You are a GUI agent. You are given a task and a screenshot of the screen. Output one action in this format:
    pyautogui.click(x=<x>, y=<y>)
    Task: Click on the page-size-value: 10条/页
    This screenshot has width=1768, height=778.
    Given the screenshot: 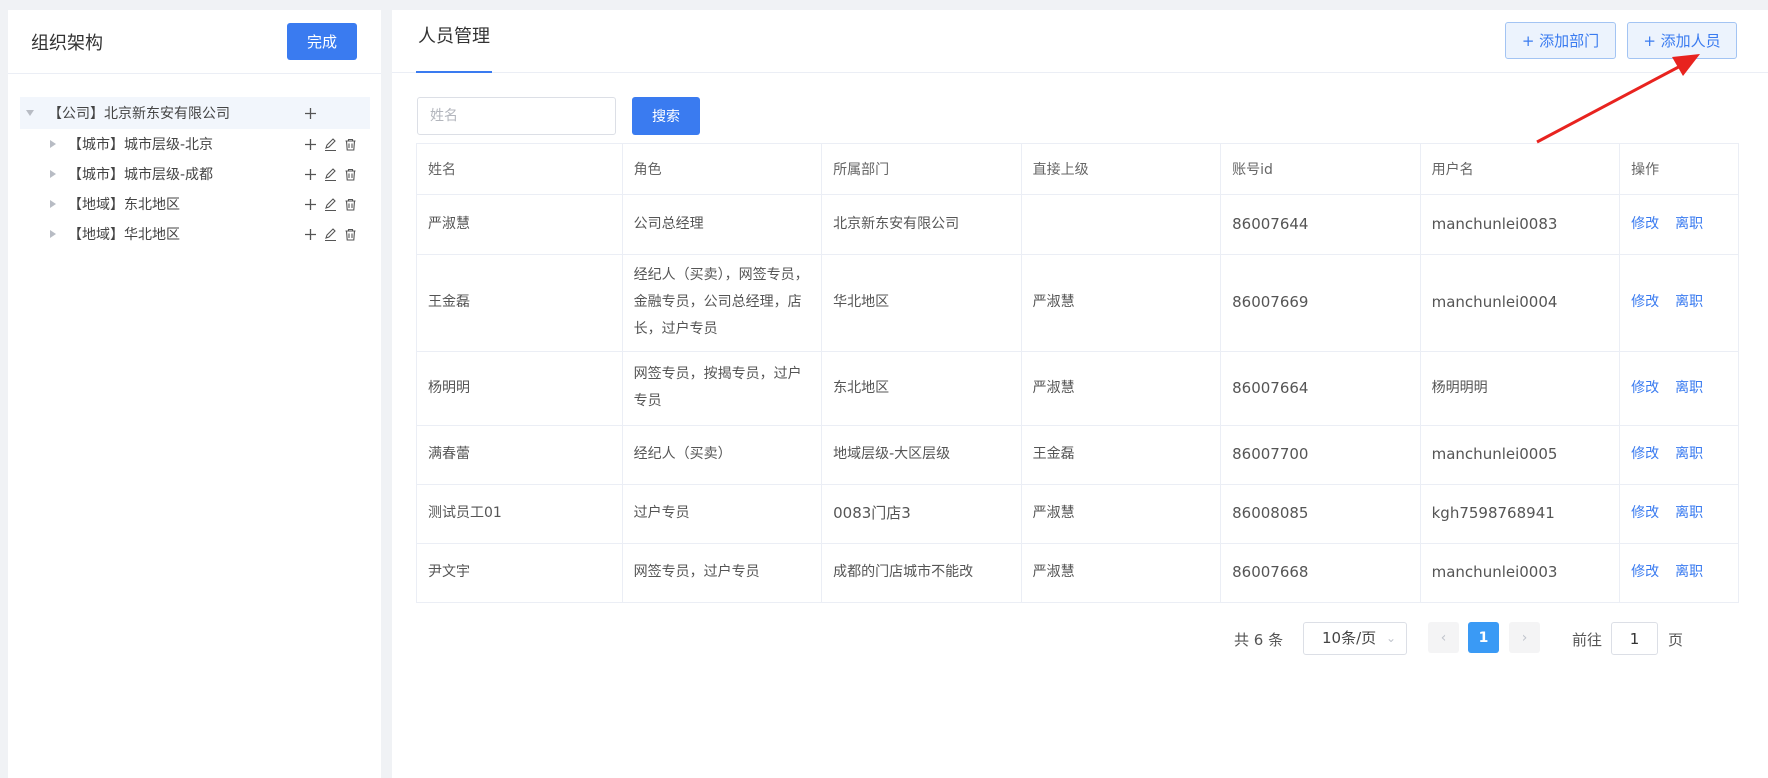 What is the action you would take?
    pyautogui.click(x=1349, y=638)
    